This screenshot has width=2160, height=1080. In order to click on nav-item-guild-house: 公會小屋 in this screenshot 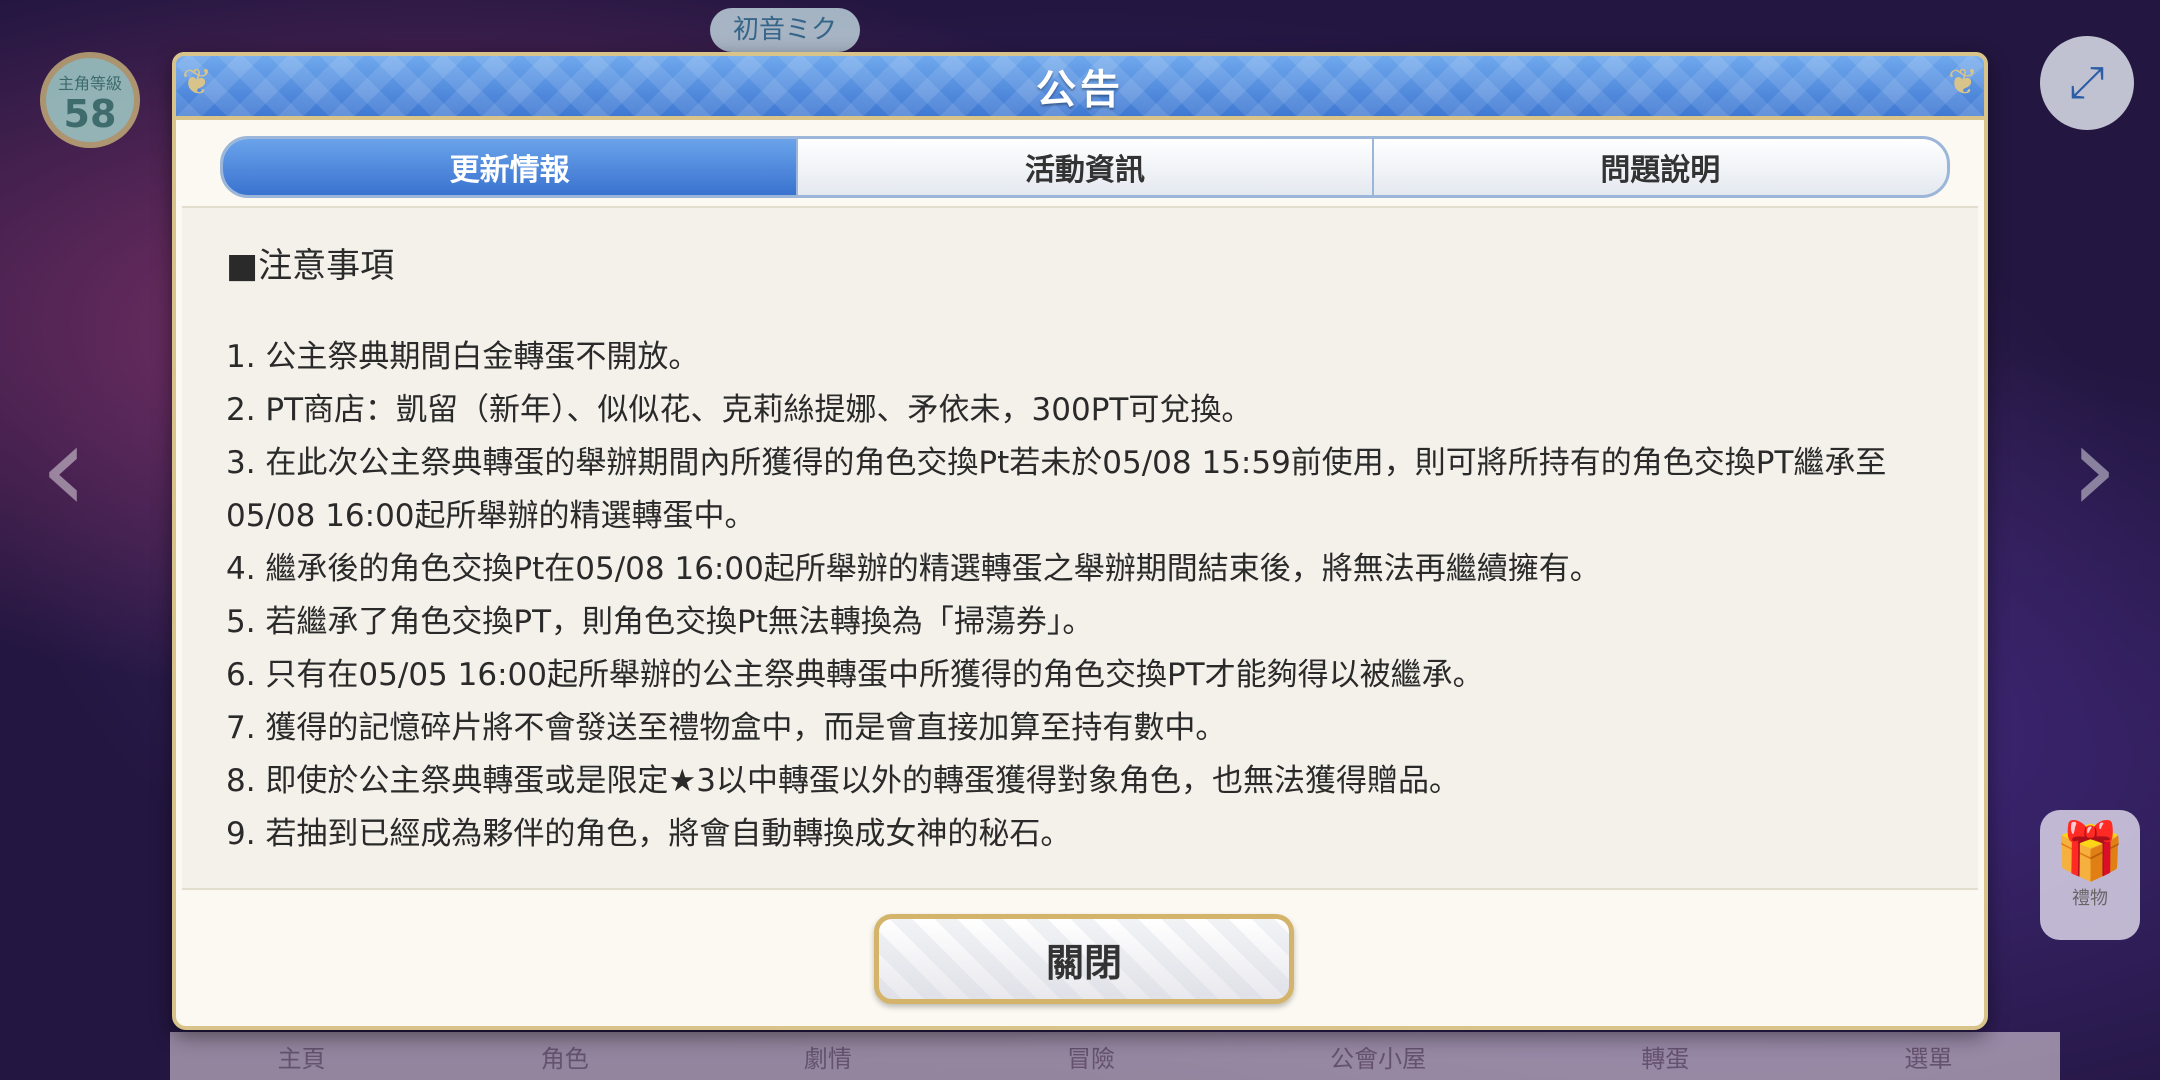, I will do `click(1378, 1058)`.